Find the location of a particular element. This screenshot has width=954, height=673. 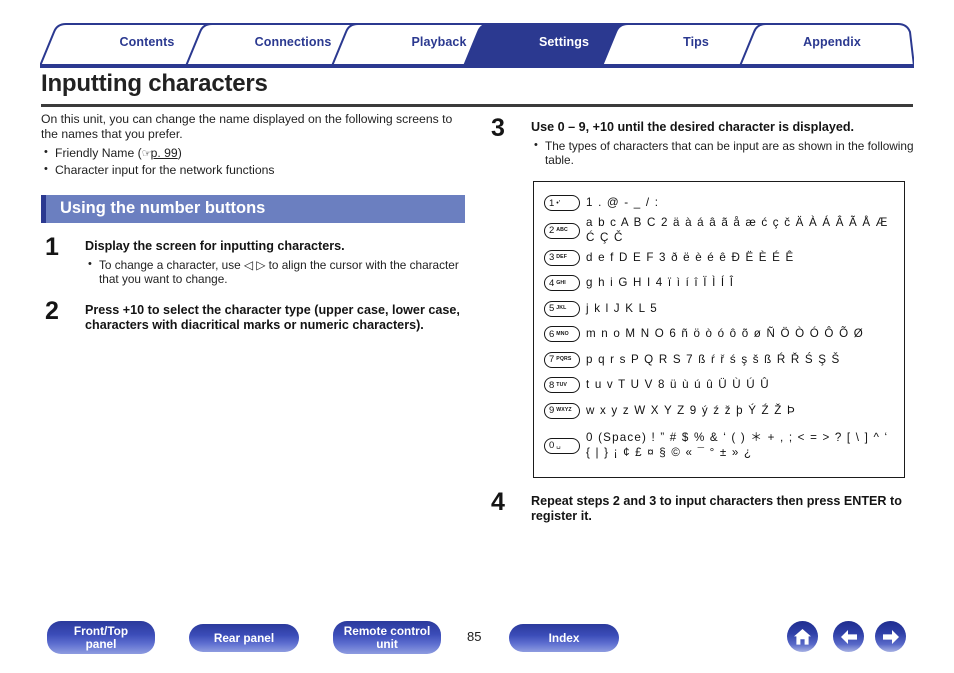

button-line1: Remote control is located at coordinates (387, 630).